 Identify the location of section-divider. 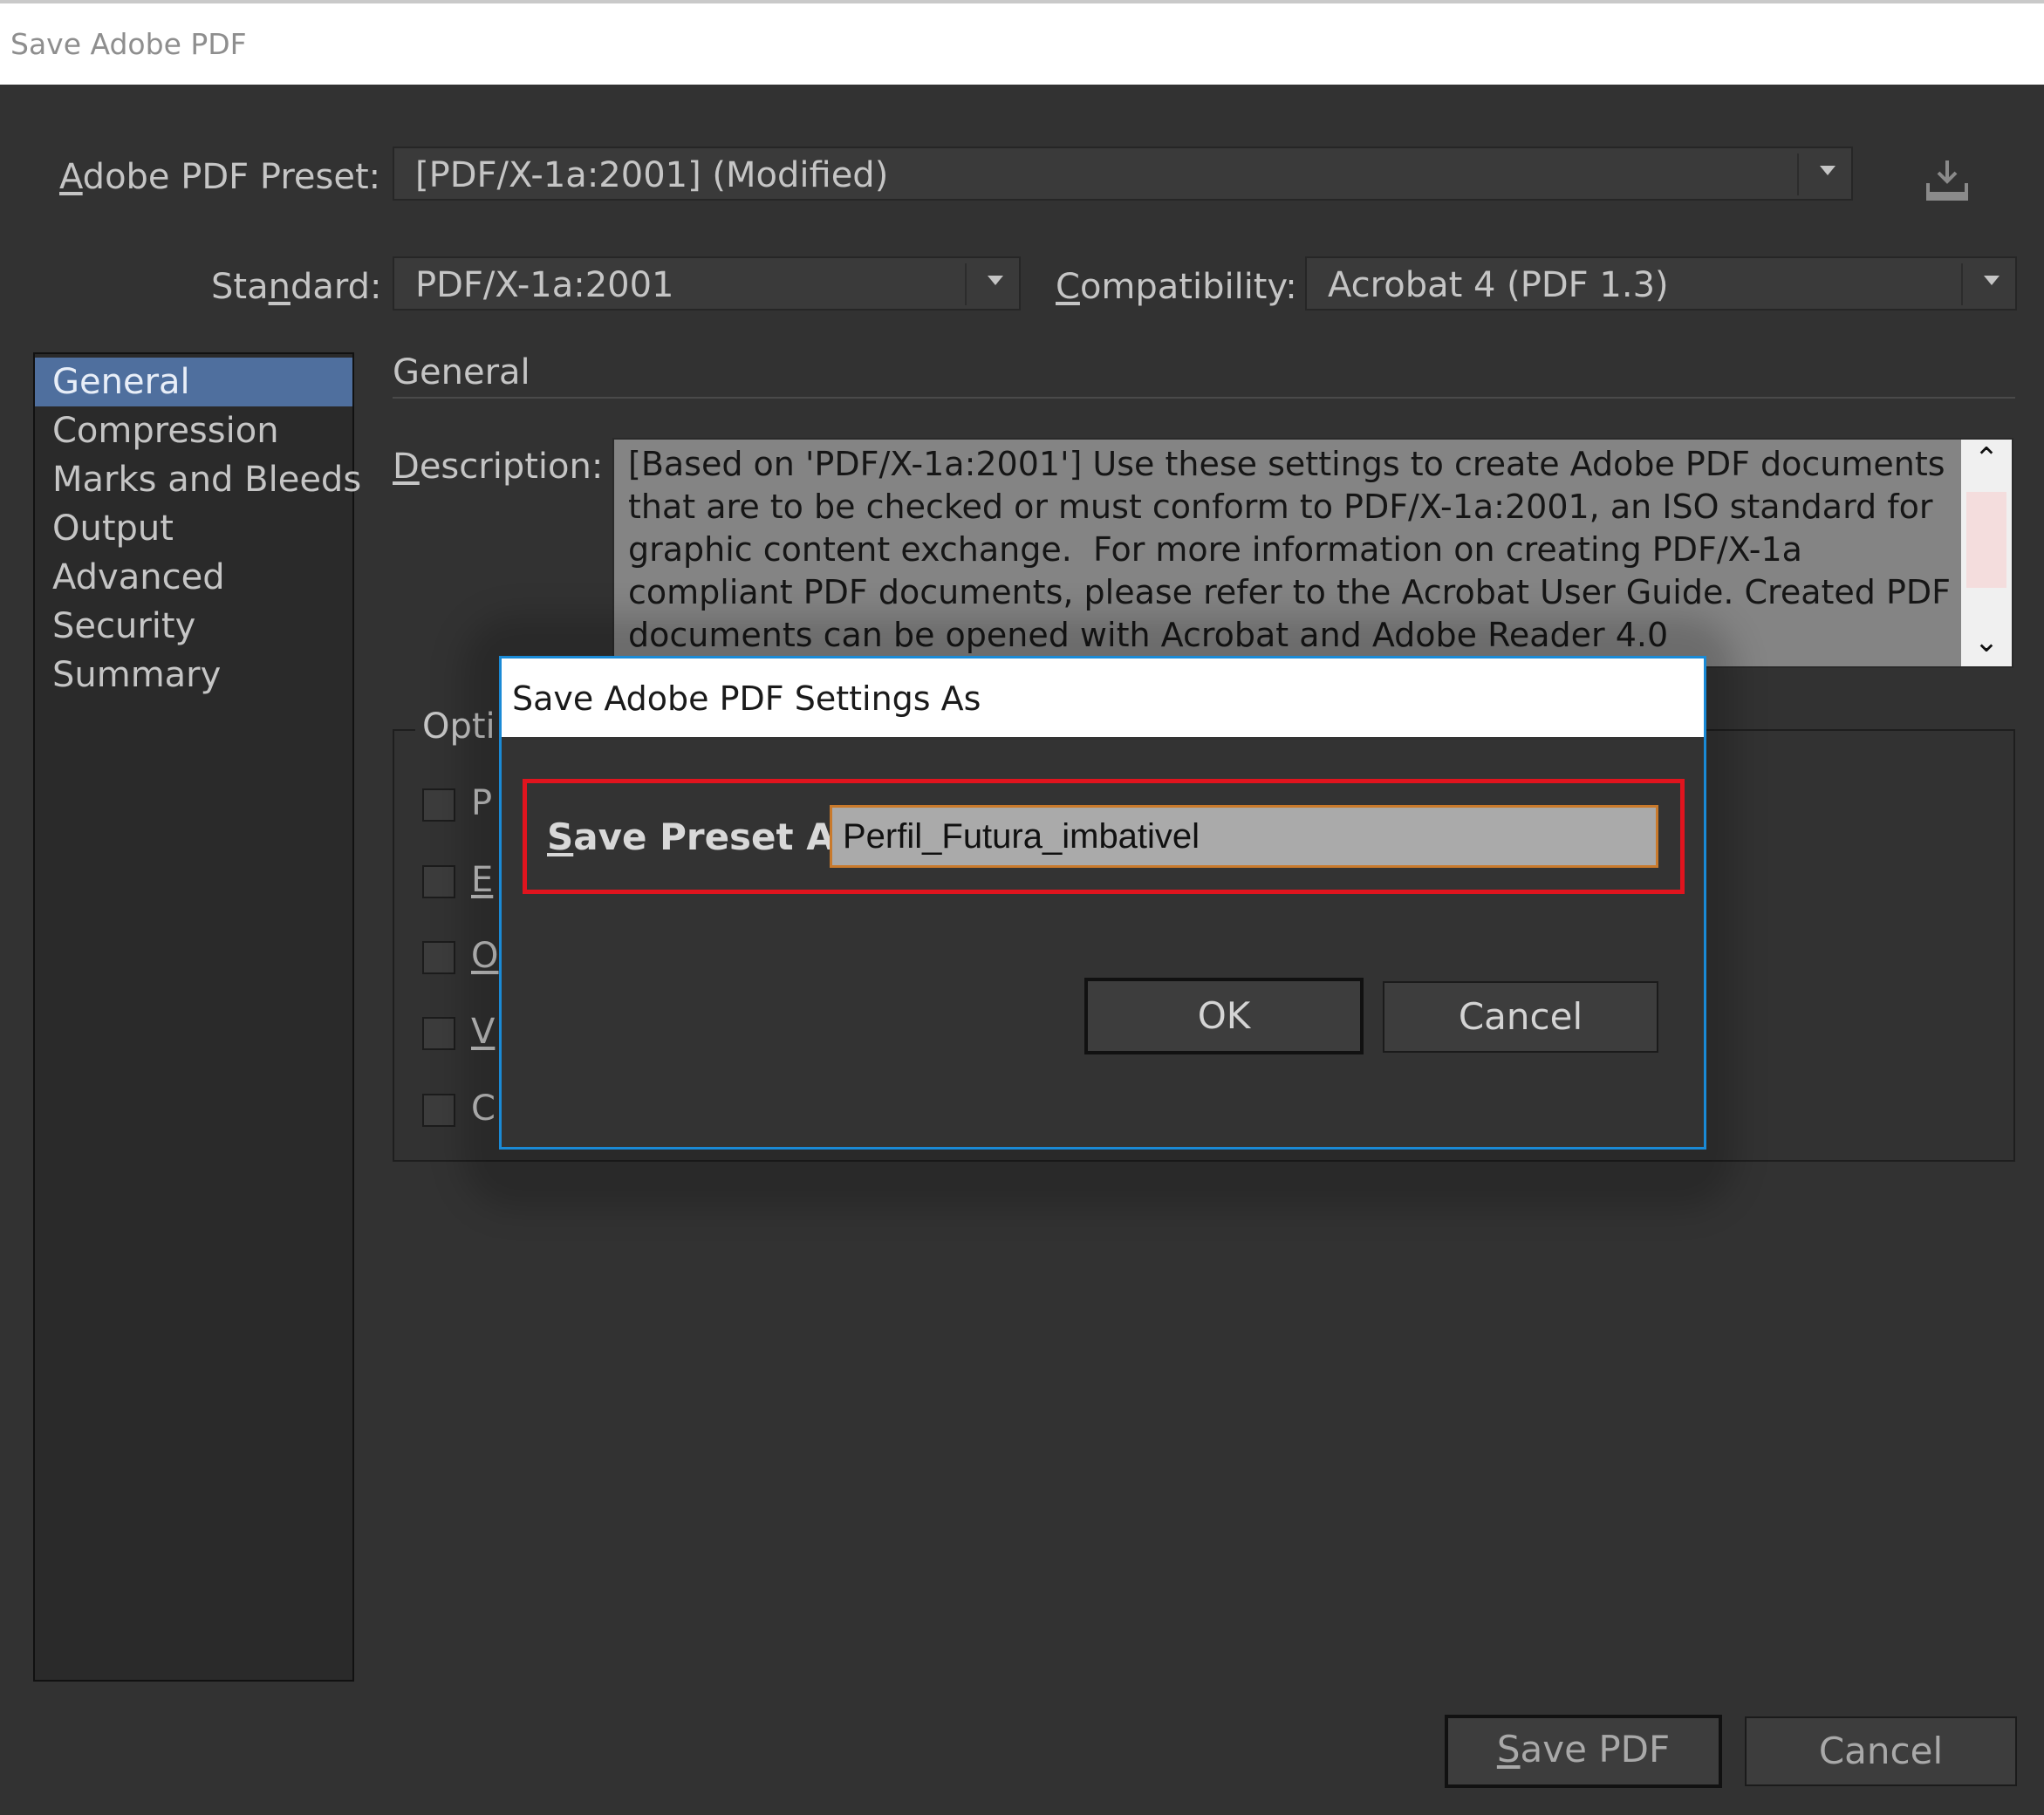
(1204, 398).